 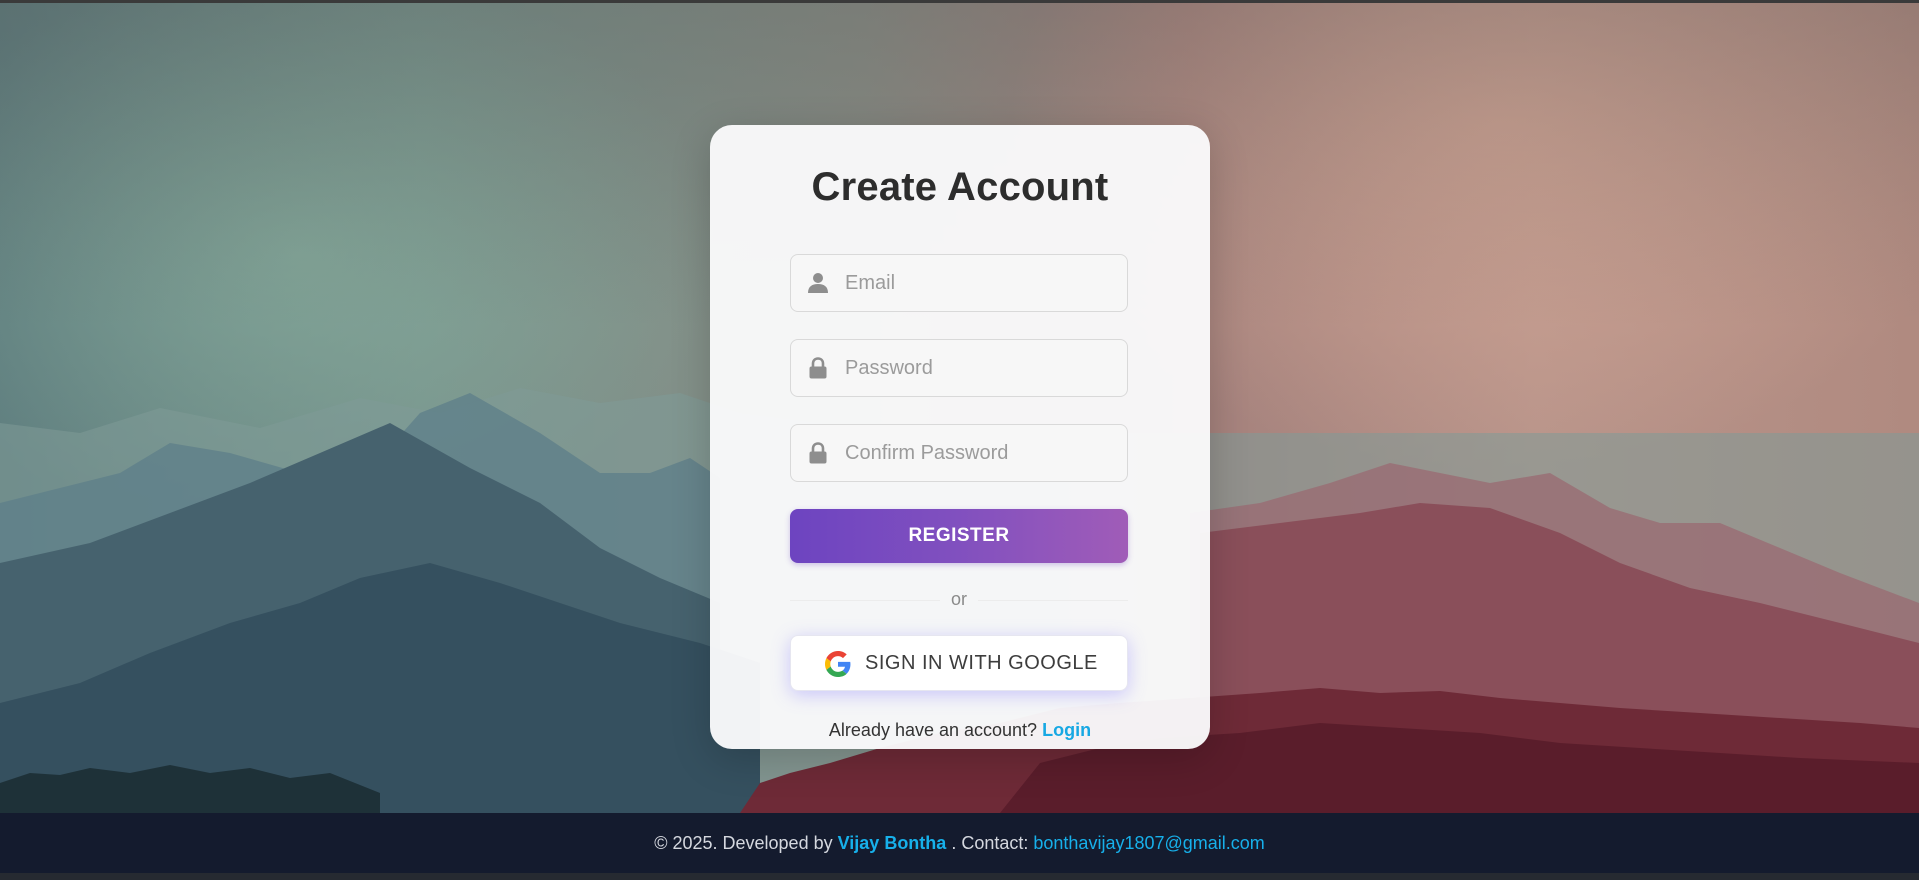 What do you see at coordinates (980, 453) in the screenshot?
I see `confirm-password-input` at bounding box center [980, 453].